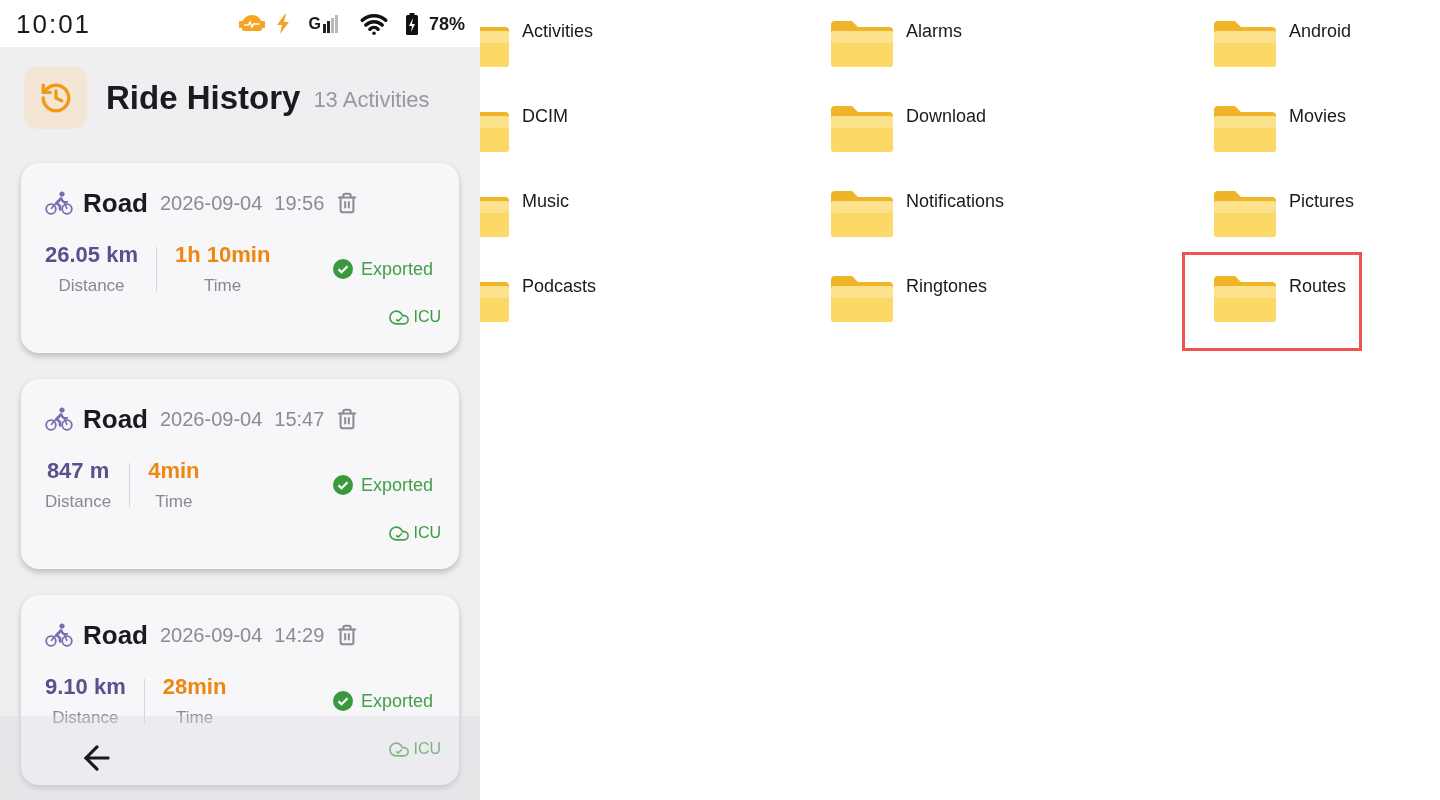 The image size is (1440, 800). Describe the element at coordinates (446, 23) in the screenshot. I see `battery-percent: 78%` at that location.